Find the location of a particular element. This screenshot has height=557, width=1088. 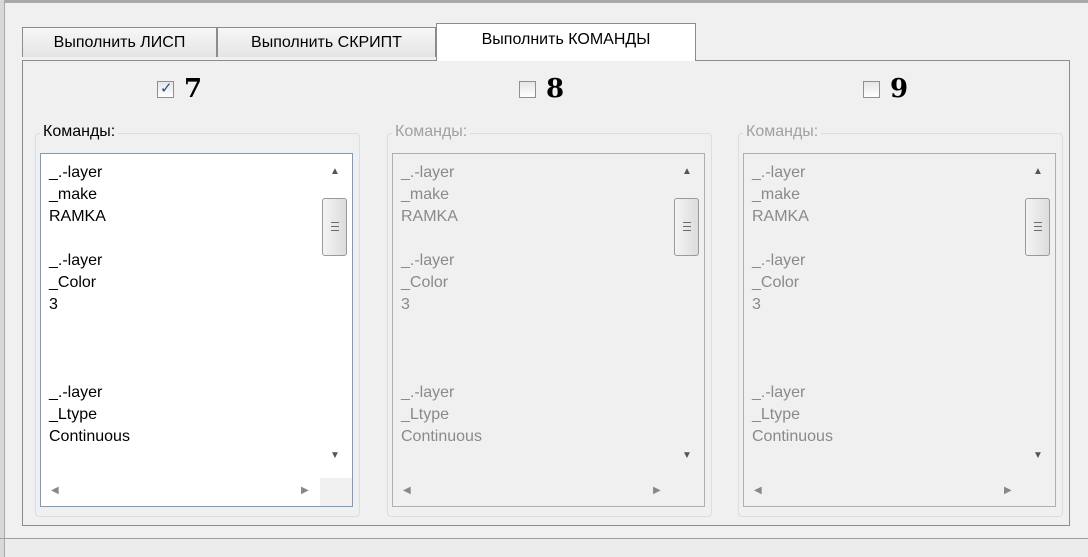

column-number: 9 is located at coordinates (899, 89).